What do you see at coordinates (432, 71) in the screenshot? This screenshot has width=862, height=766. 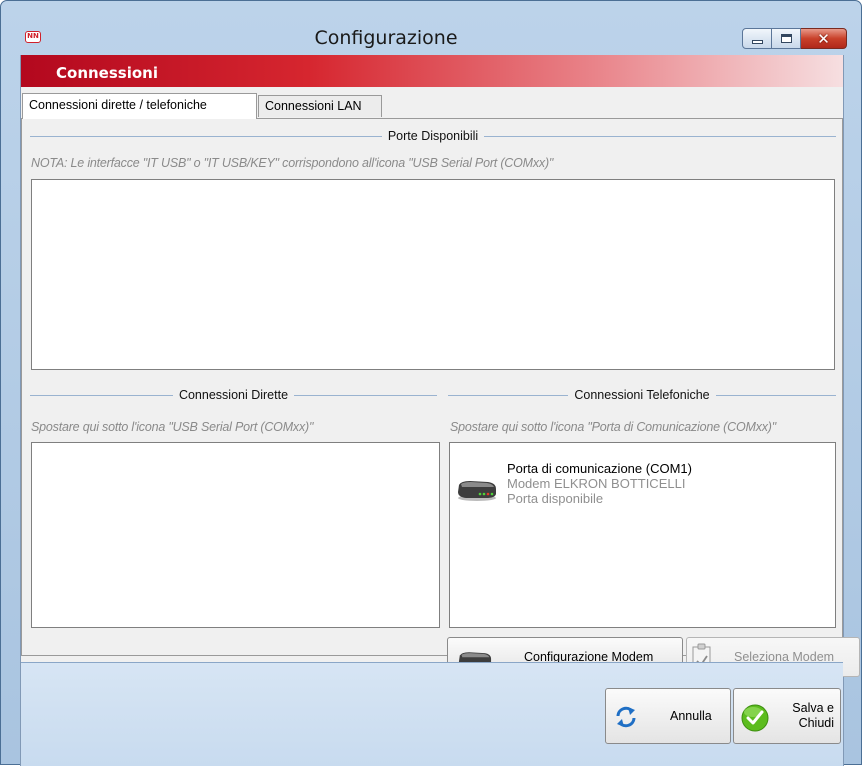 I see `section-header-connessioni: Connessioni` at bounding box center [432, 71].